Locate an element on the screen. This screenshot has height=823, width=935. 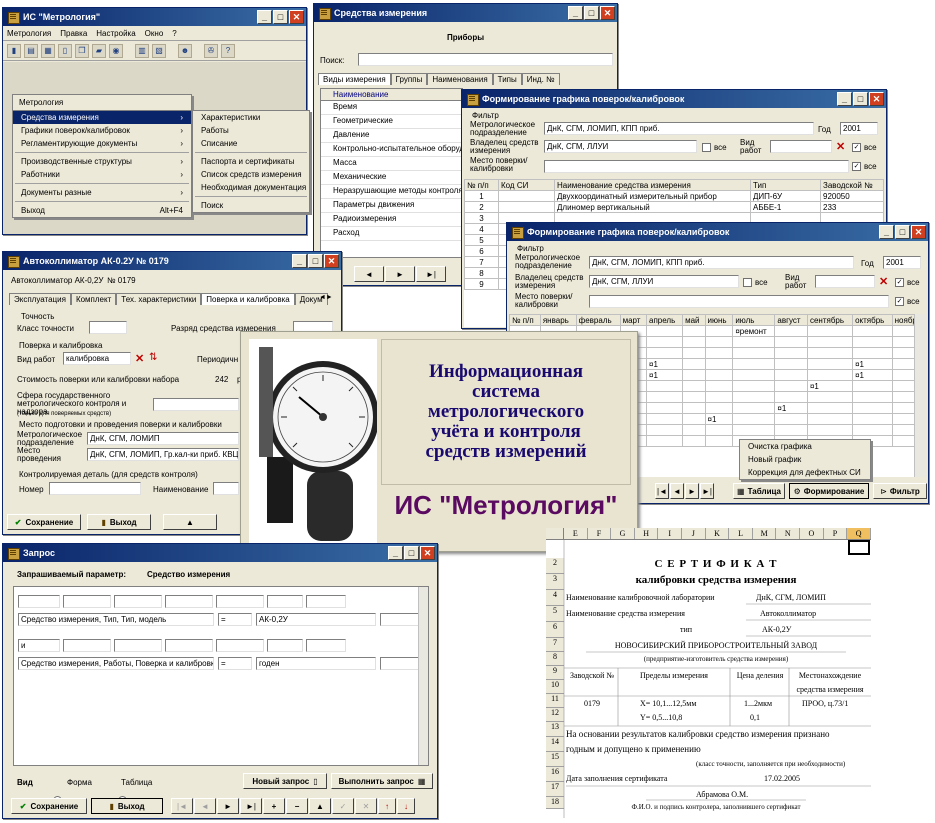
clear-icon: ✕ is located at coordinates (139, 358).